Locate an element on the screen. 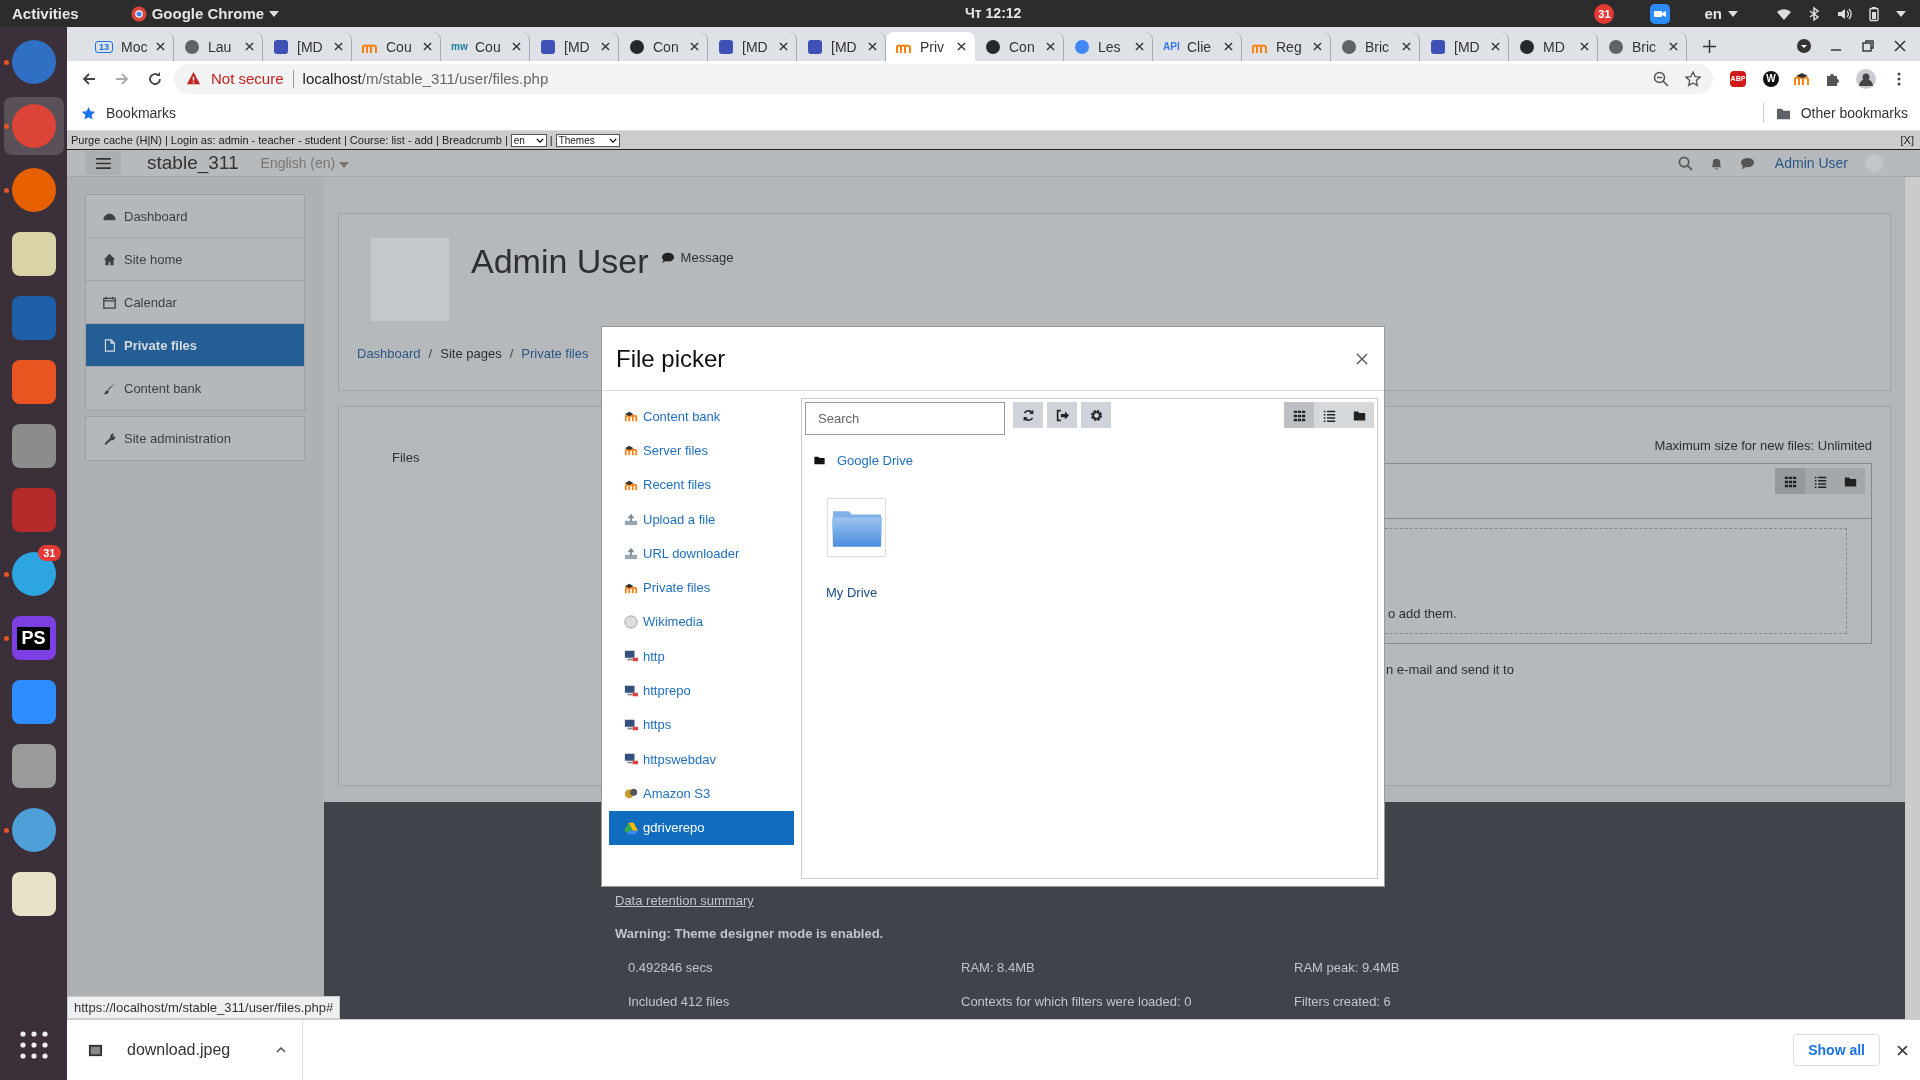  video-camera-icon is located at coordinates (1660, 13).